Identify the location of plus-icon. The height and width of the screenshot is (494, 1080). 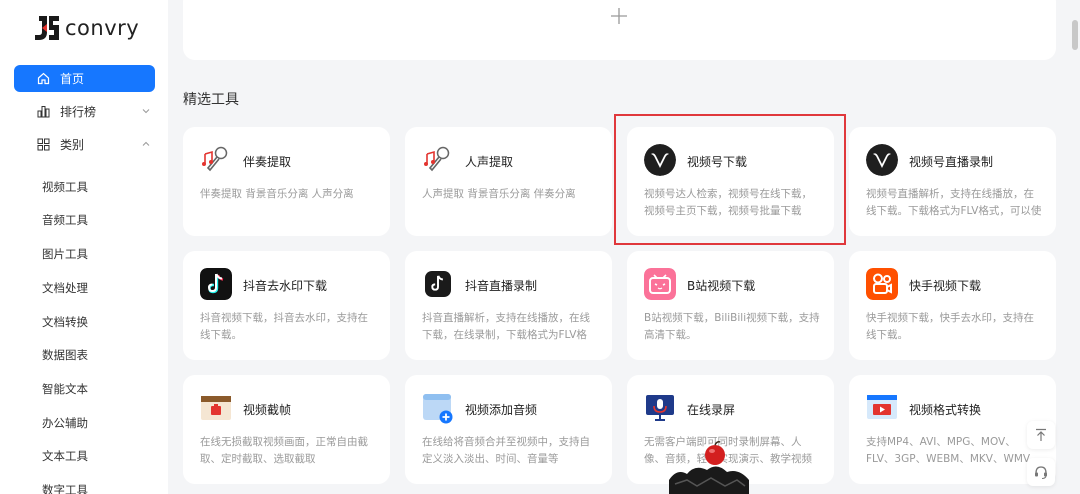
(619, 16).